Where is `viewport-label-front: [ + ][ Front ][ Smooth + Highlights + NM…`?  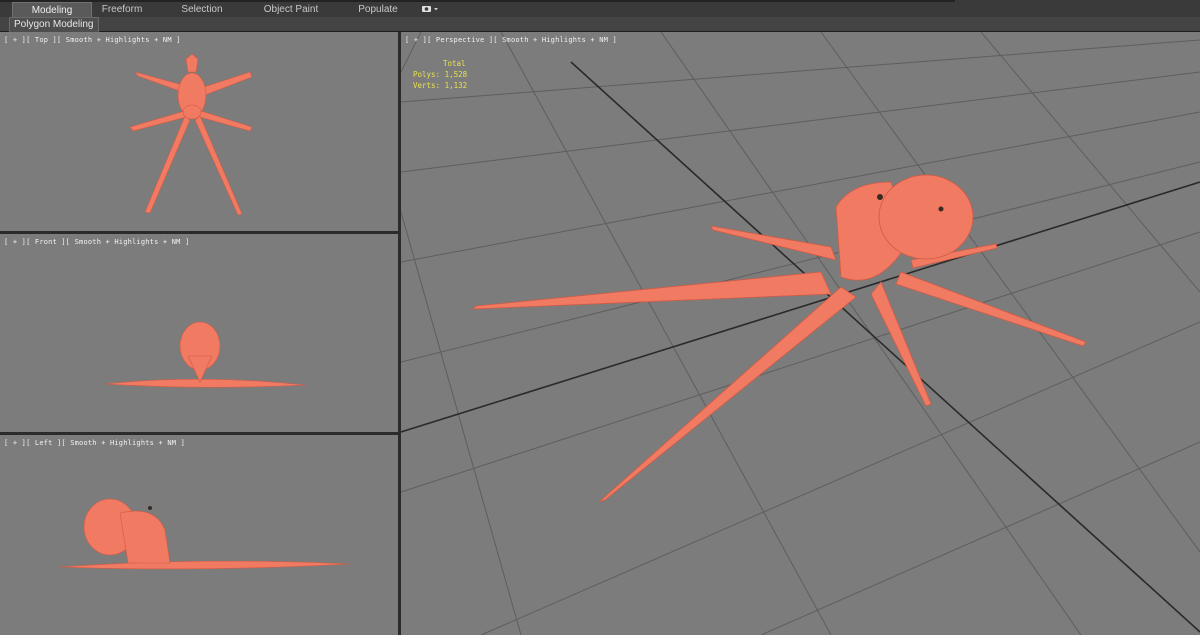 viewport-label-front: [ + ][ Front ][ Smooth + Highlights + NM… is located at coordinates (96, 242).